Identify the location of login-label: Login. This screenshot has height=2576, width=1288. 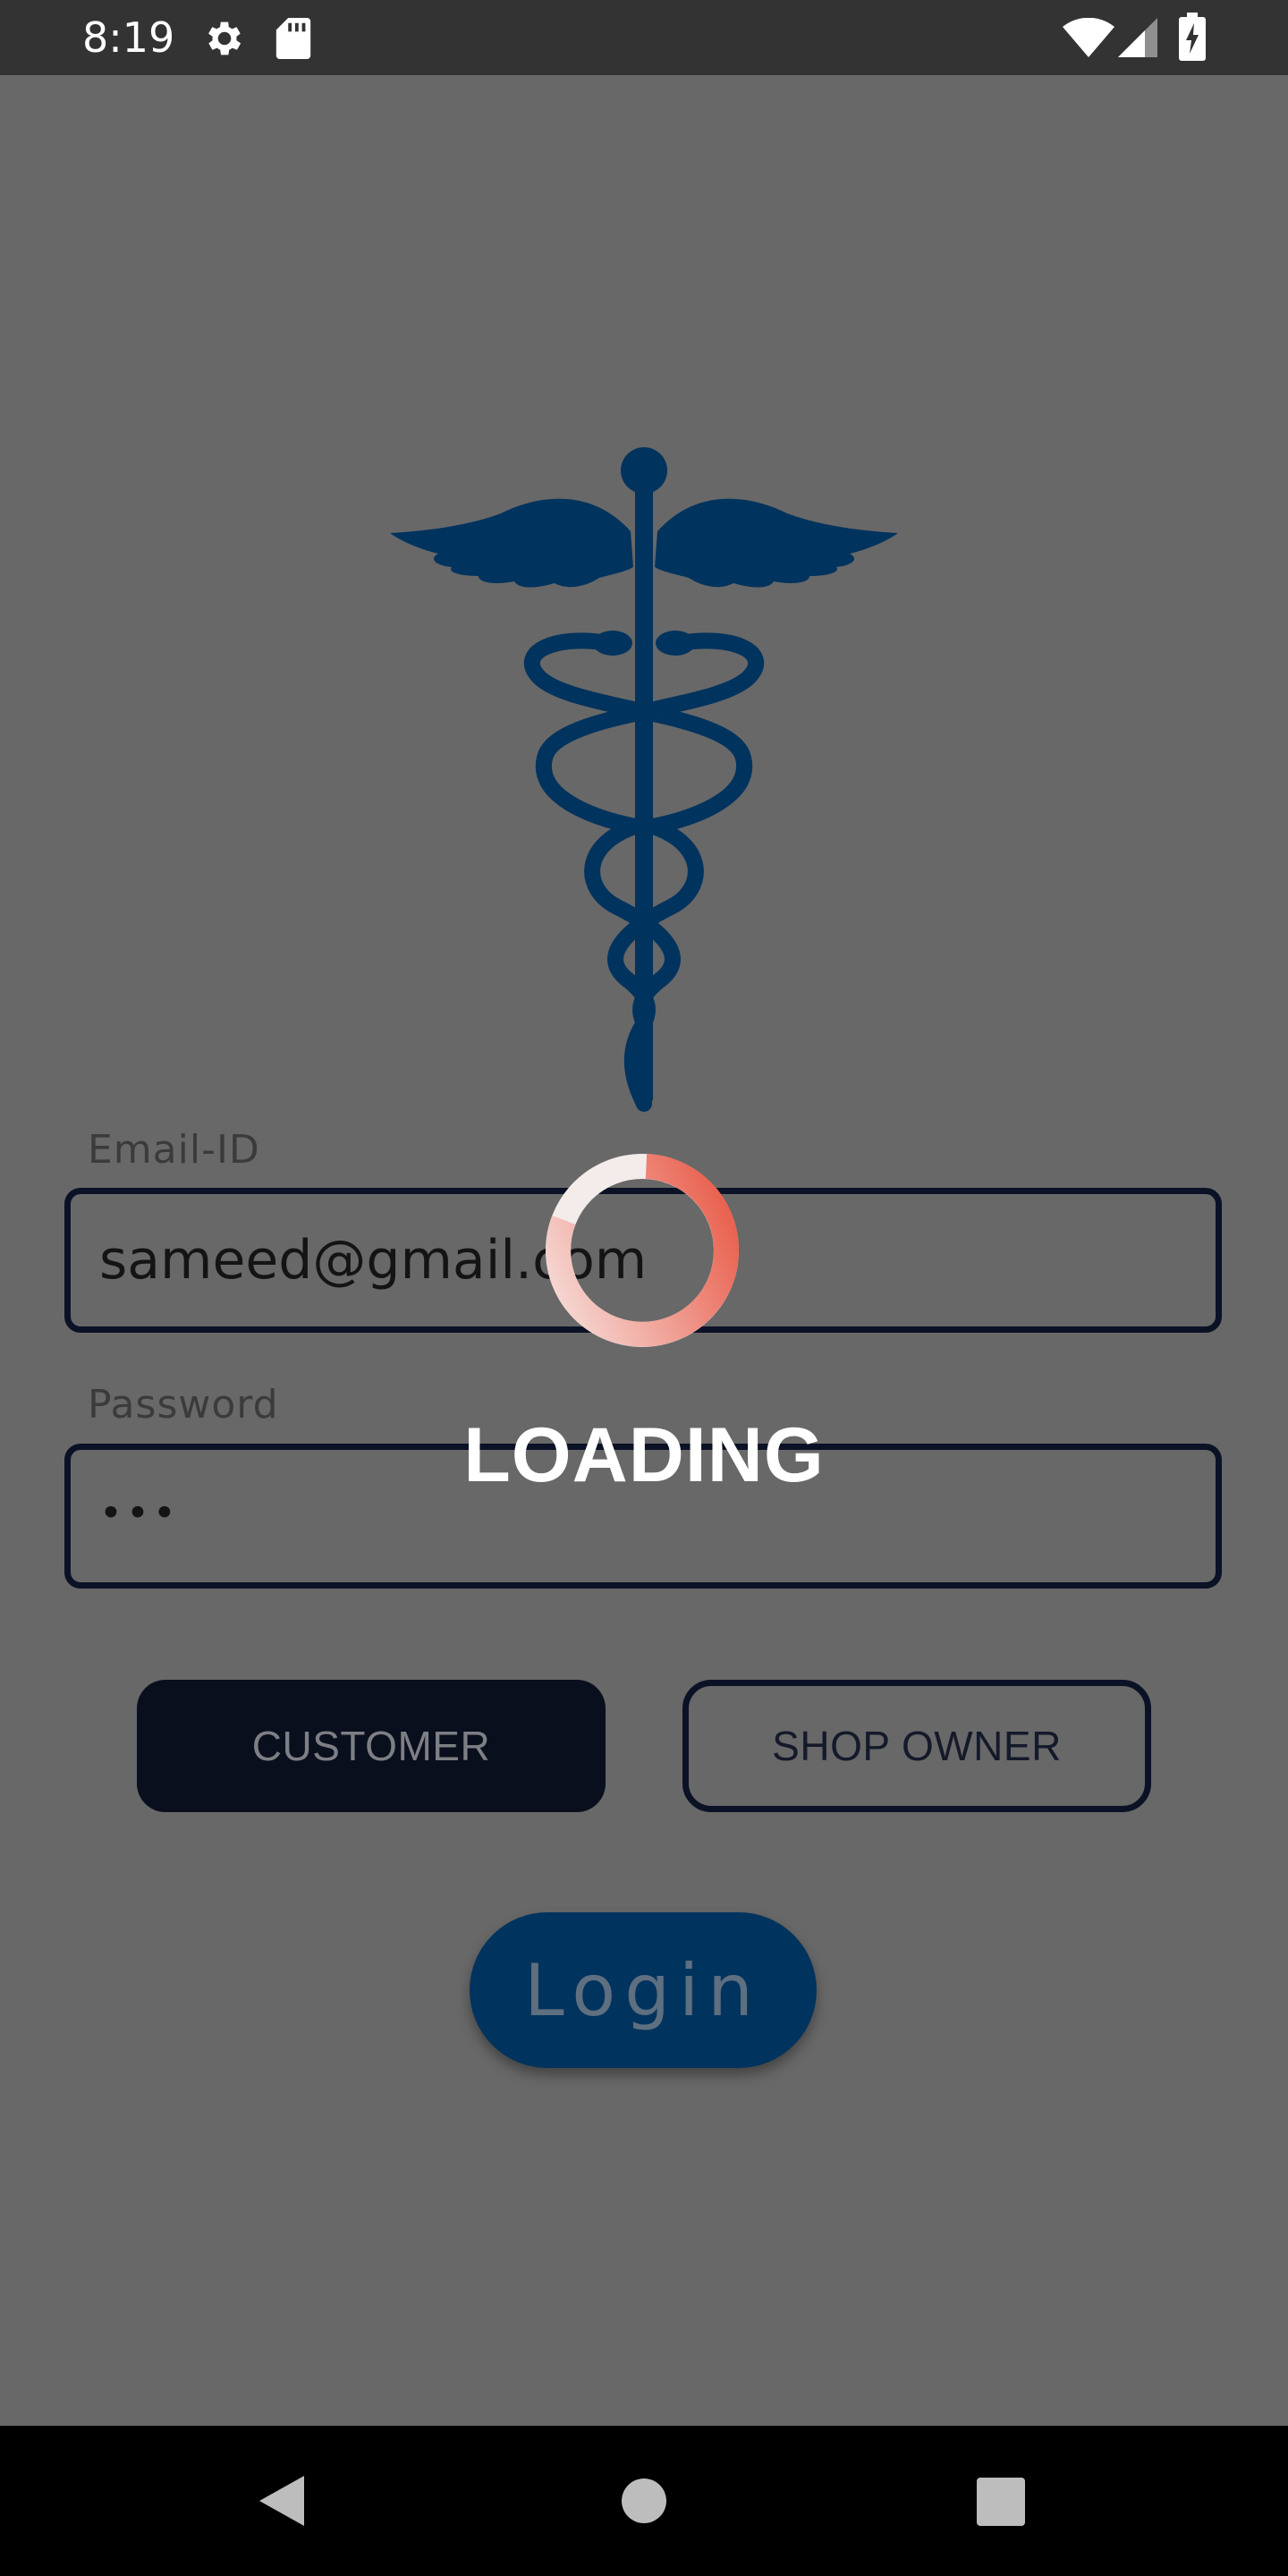
(643, 1990).